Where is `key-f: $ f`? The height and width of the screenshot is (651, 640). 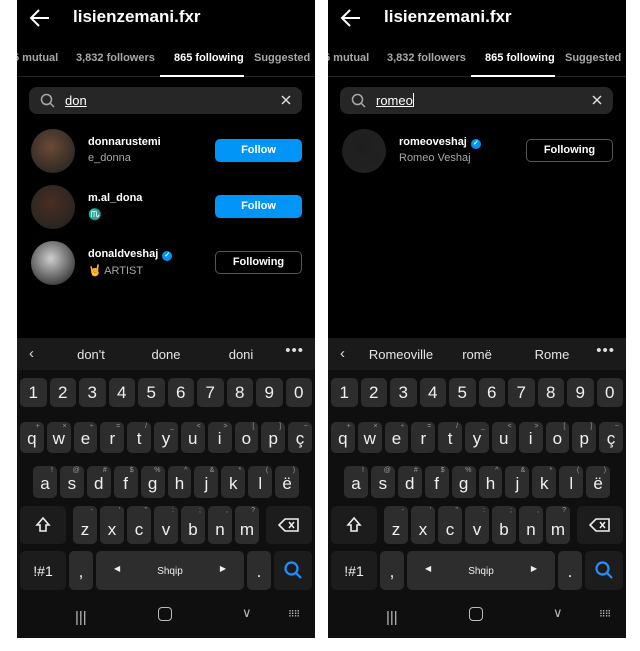
key-f: $ f is located at coordinates (125, 482).